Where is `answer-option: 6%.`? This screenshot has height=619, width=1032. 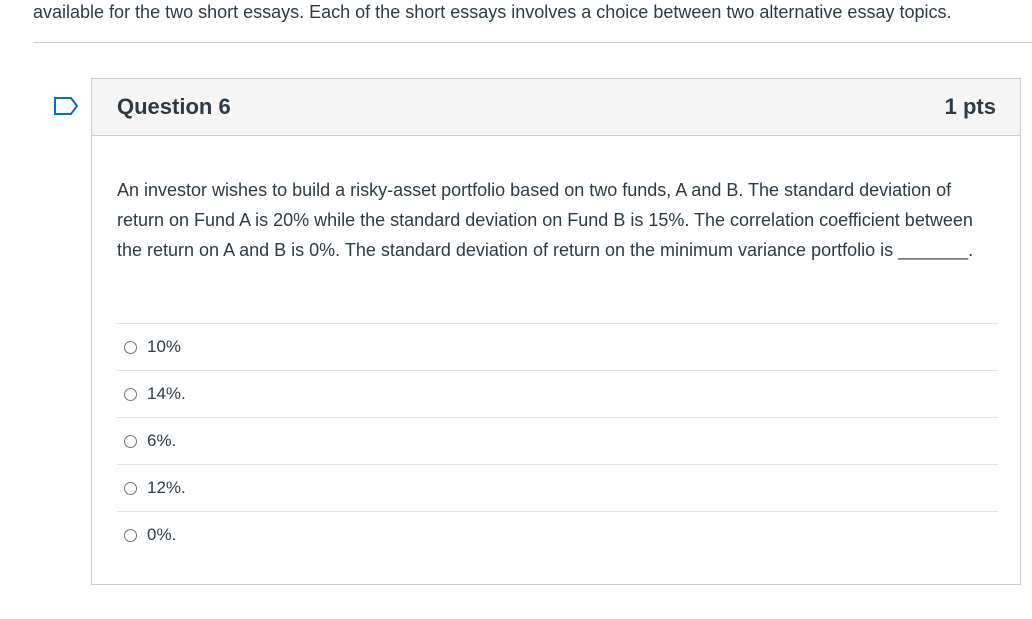 answer-option: 6%. is located at coordinates (557, 440).